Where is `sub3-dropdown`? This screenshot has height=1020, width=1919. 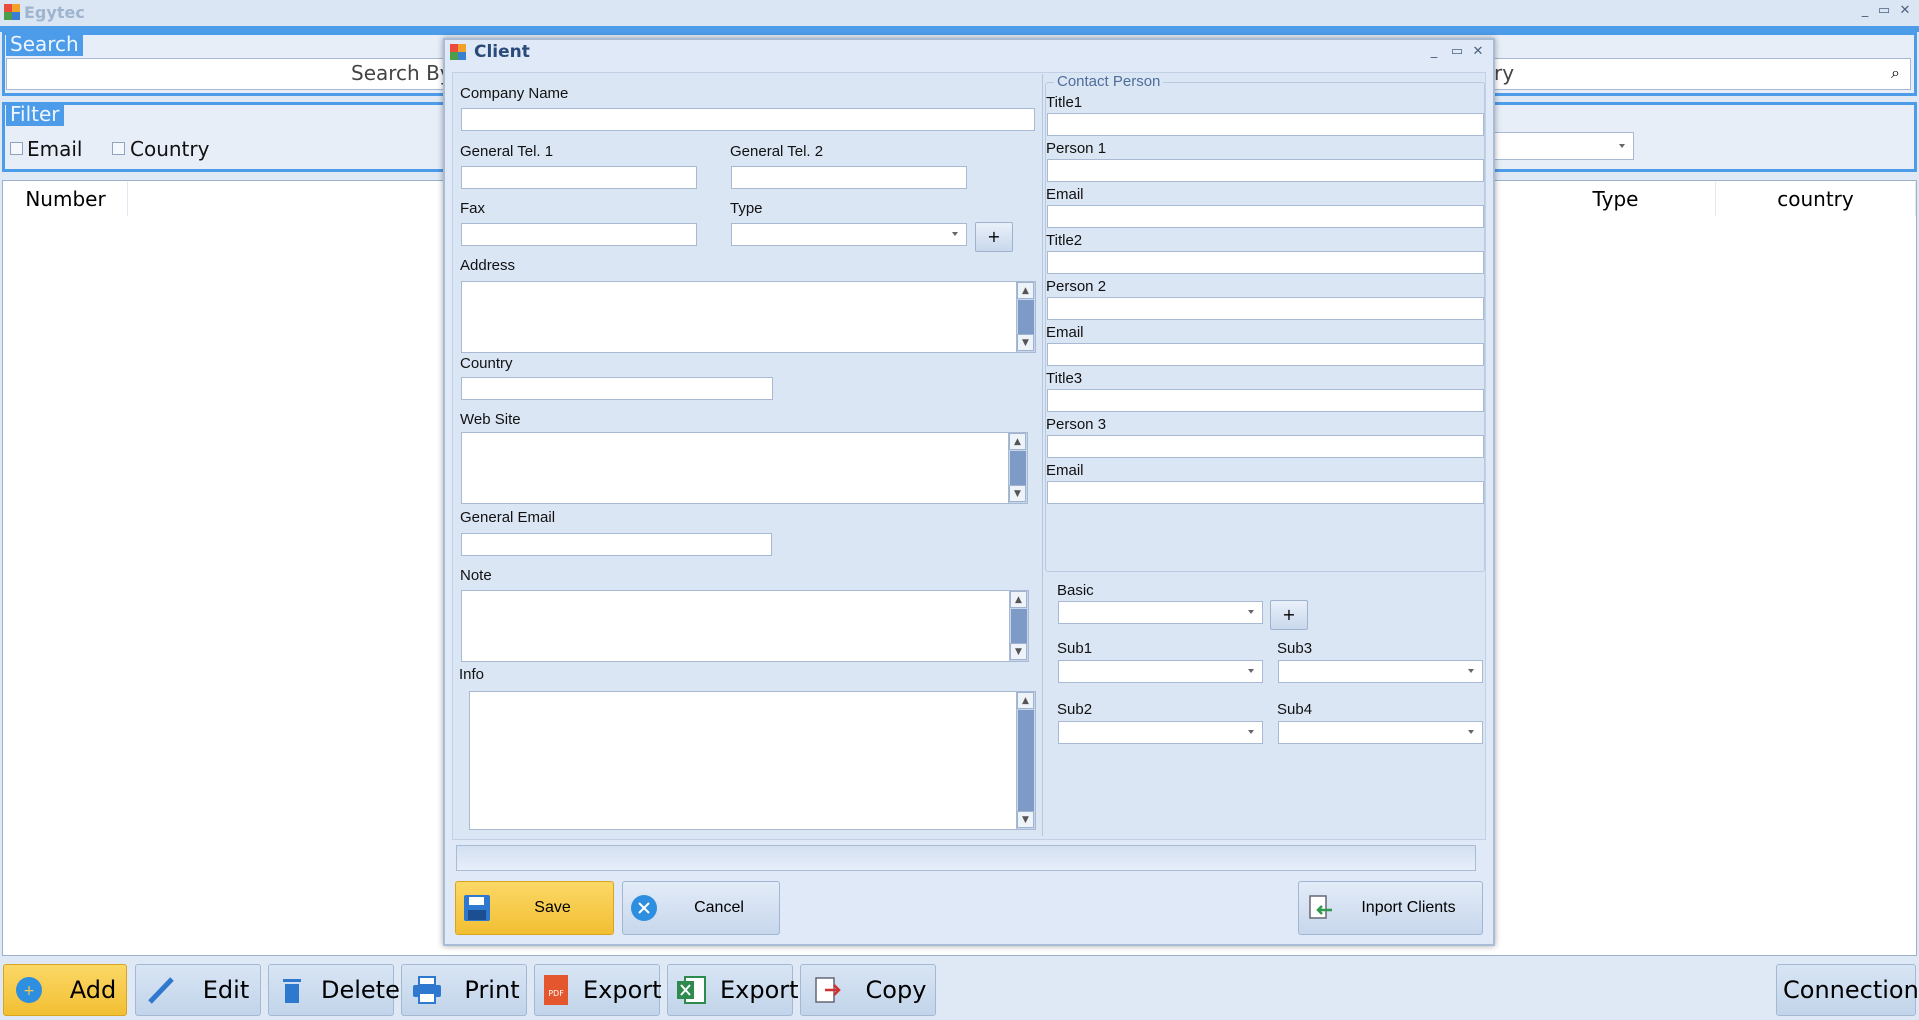
sub3-dropdown is located at coordinates (1380, 671).